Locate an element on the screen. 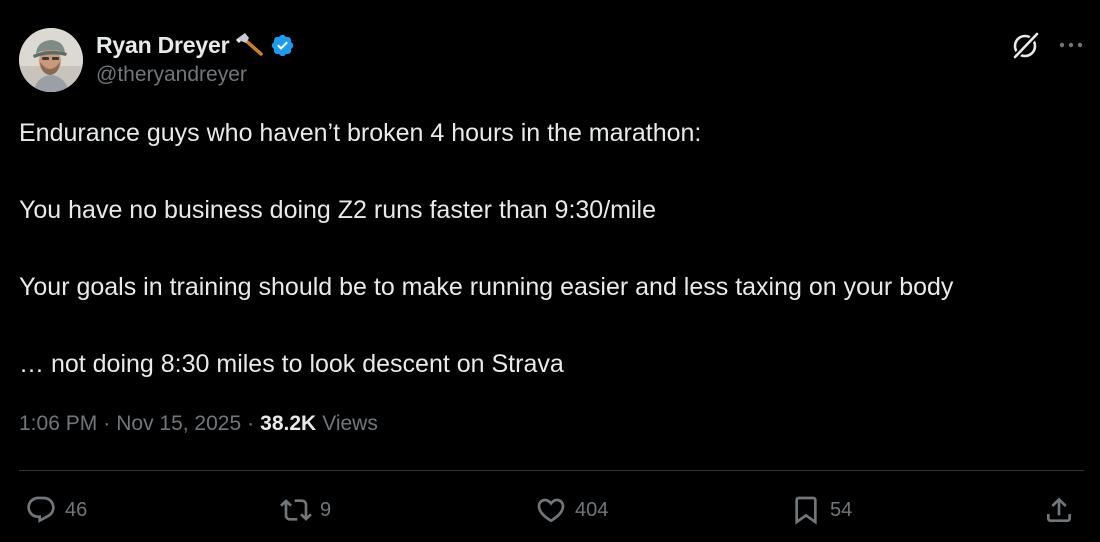 The width and height of the screenshot is (1100, 542). tweet-time: 1:06 PM is located at coordinates (58, 424).